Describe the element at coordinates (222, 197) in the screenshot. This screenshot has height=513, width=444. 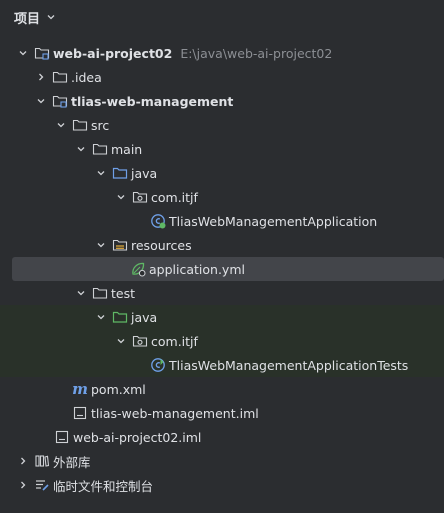
I see `tree-item-package-com-itjf: com.itjf` at that location.